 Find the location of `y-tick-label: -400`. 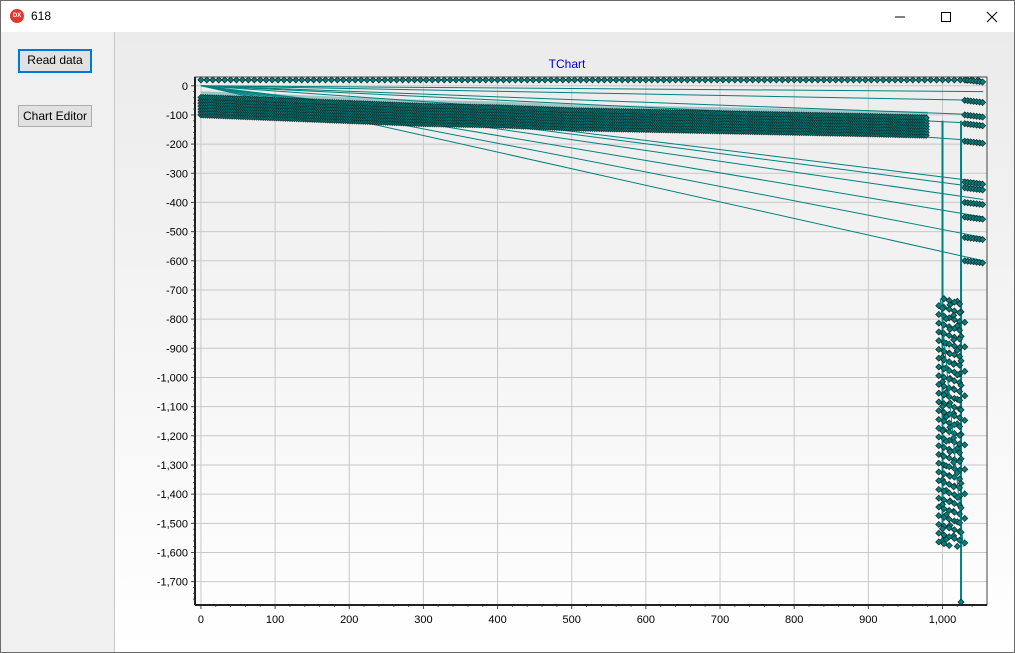

y-tick-label: -400 is located at coordinates (177, 203).